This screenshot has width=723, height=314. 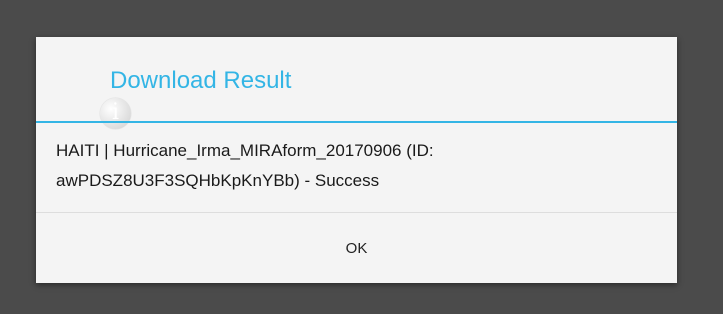 What do you see at coordinates (356, 122) in the screenshot?
I see `title-divider` at bounding box center [356, 122].